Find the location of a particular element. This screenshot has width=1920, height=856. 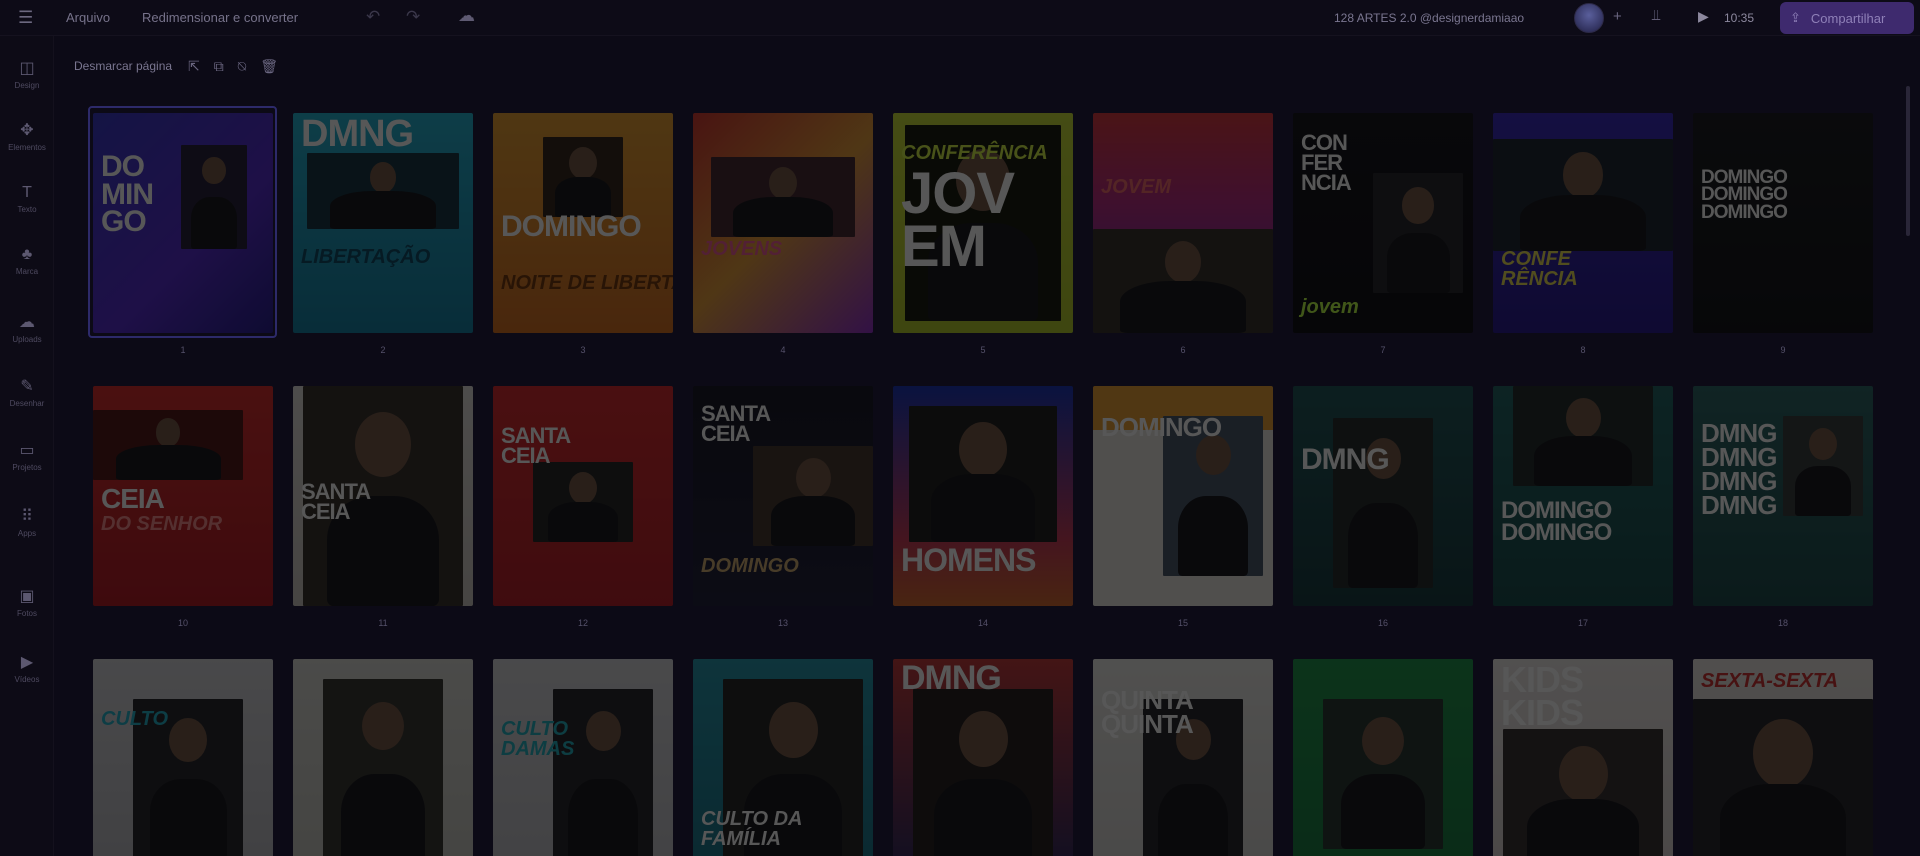

share-button: ⇪ Compartilhar is located at coordinates (1847, 18).